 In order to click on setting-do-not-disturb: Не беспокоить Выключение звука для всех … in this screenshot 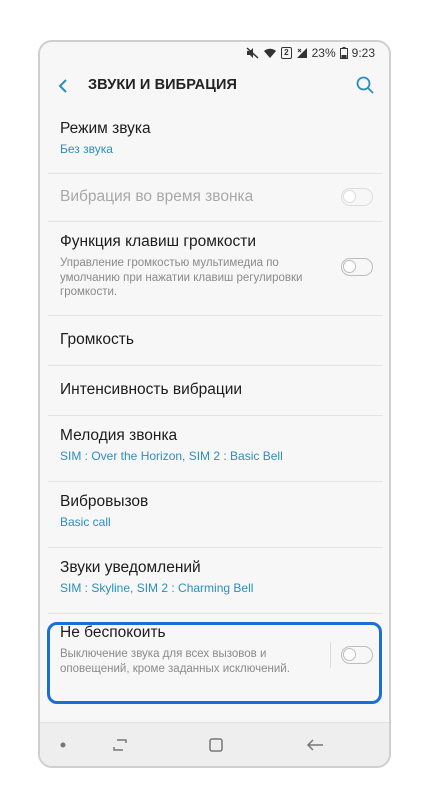, I will do `click(215, 655)`.